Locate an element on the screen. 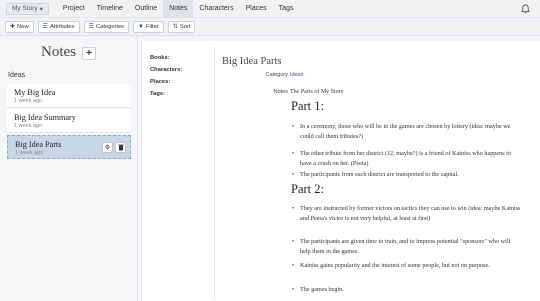 The width and height of the screenshot is (540, 301). settings-icon: ⚙ is located at coordinates (107, 147).